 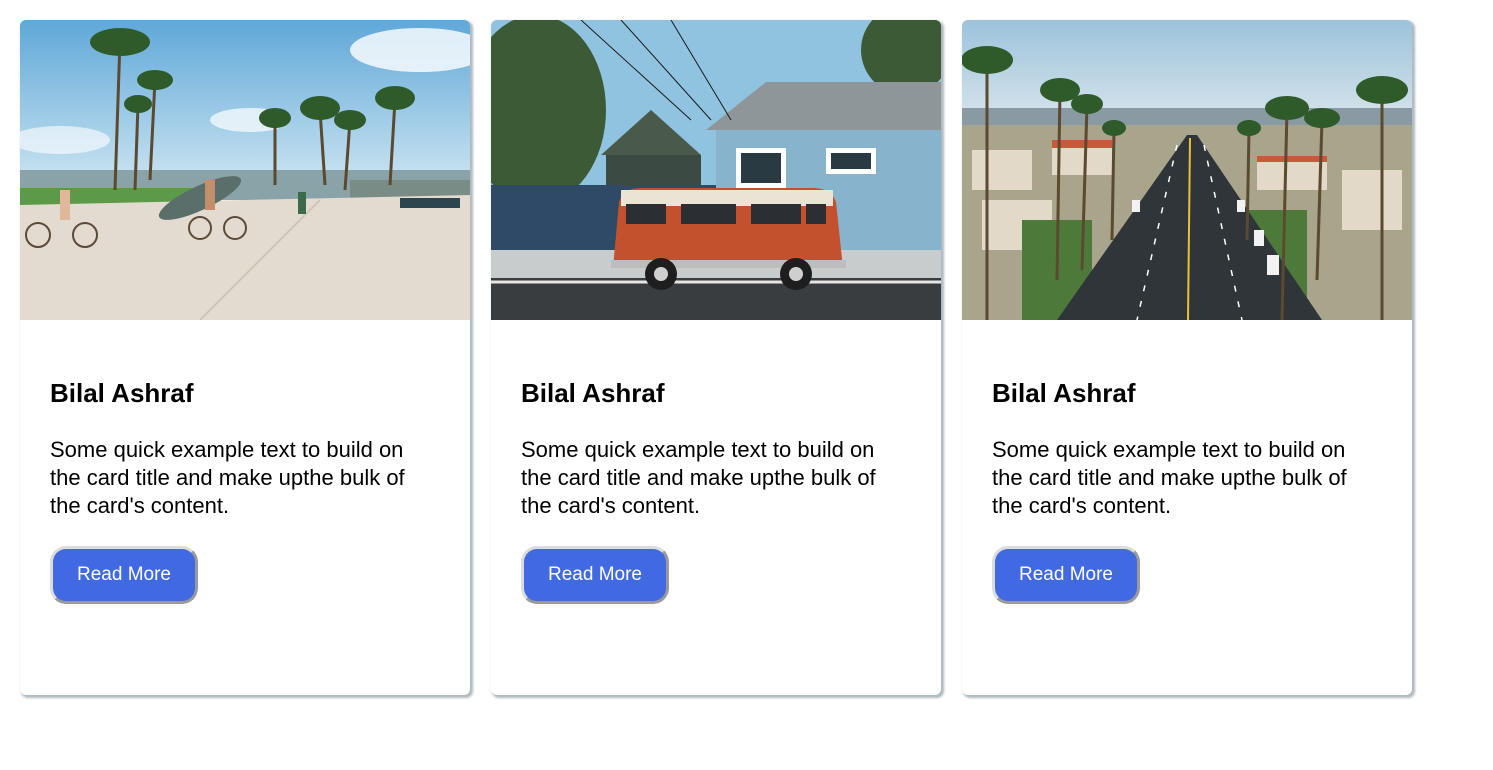 What do you see at coordinates (716, 170) in the screenshot?
I see `card-image-red-van-house` at bounding box center [716, 170].